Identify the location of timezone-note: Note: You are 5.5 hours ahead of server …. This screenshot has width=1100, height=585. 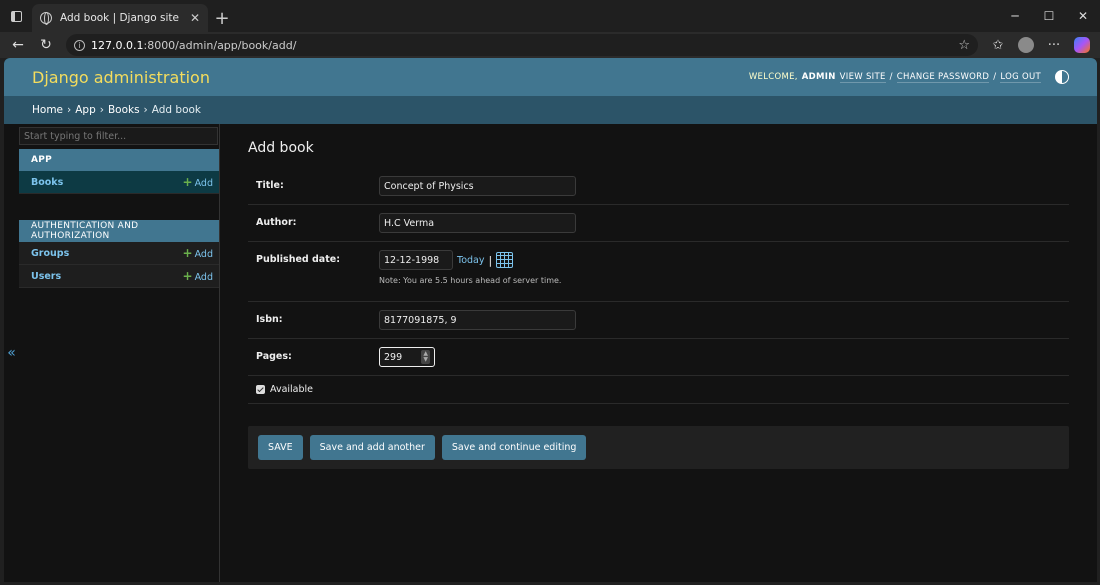
(470, 280).